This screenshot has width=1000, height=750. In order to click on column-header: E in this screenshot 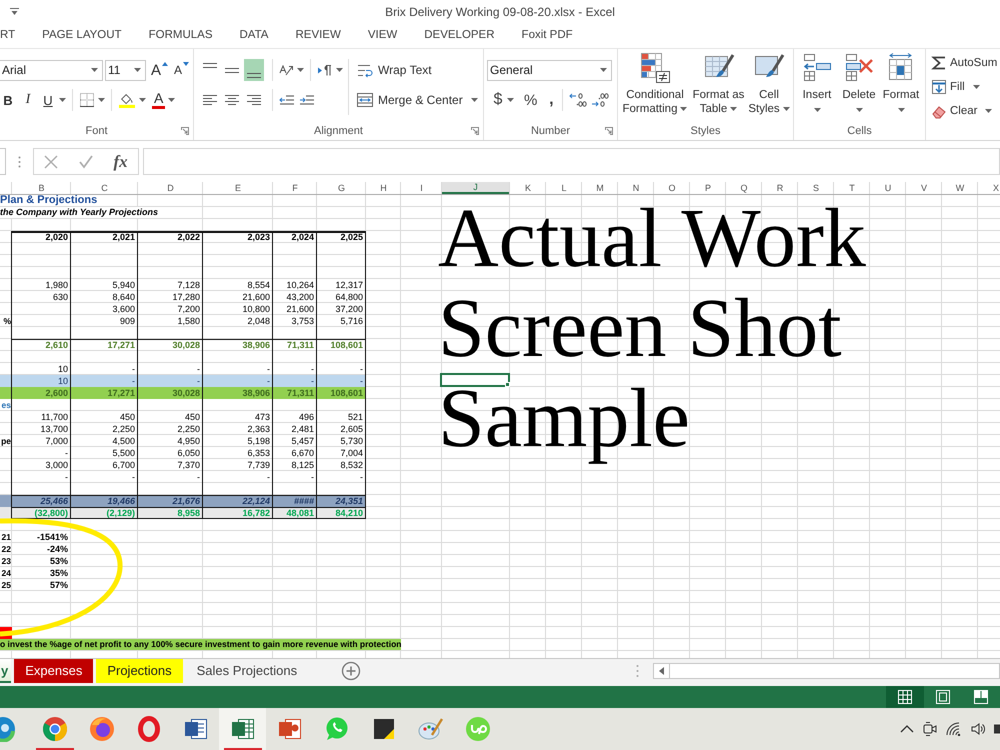, I will do `click(238, 188)`.